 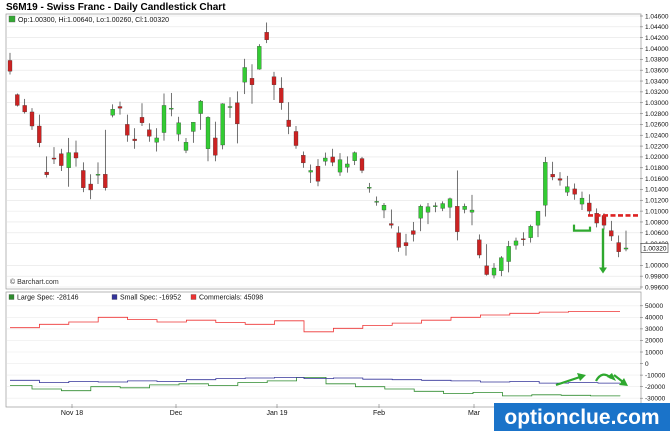 What do you see at coordinates (657, 60) in the screenshot?
I see `price-tick-label: 1.03800` at bounding box center [657, 60].